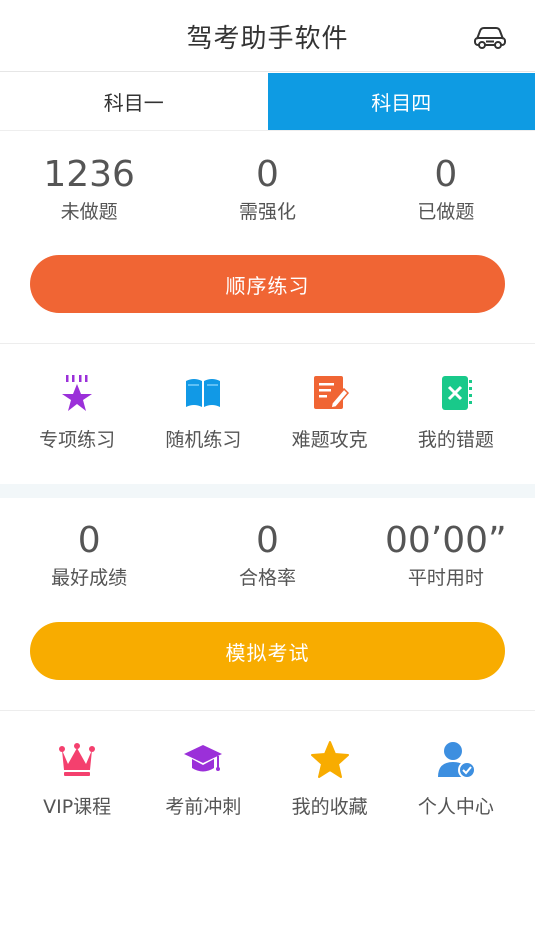  I want to click on random-practice-item: 随机练习, so click(203, 412).